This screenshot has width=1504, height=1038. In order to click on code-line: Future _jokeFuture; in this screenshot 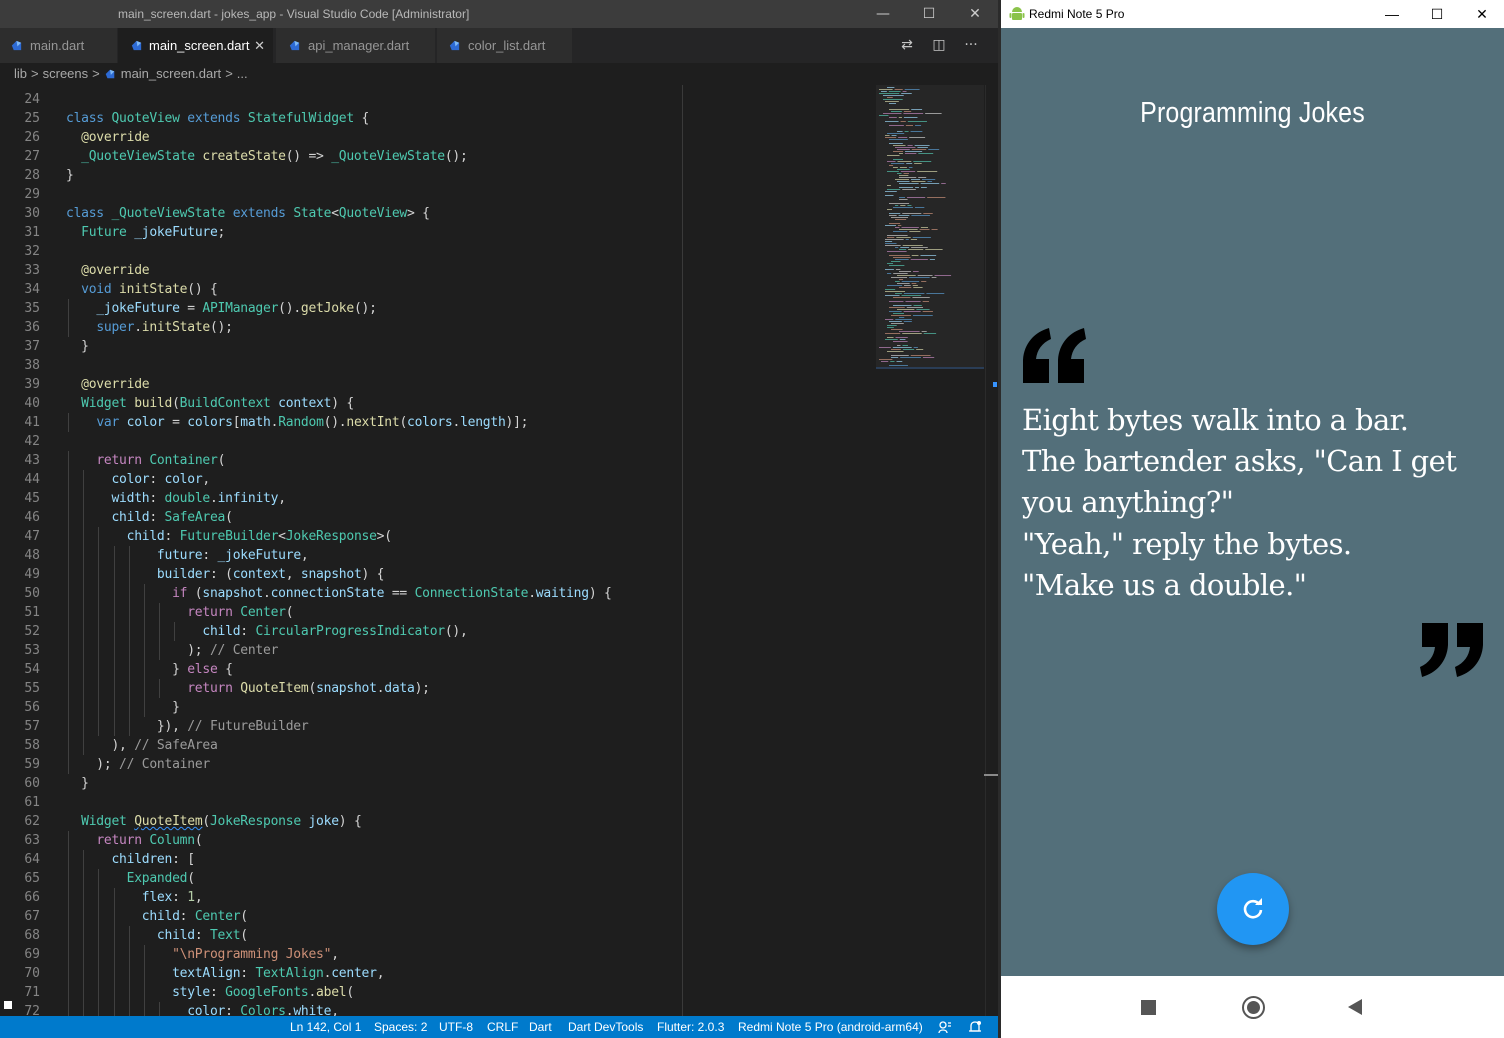, I will do `click(145, 232)`.